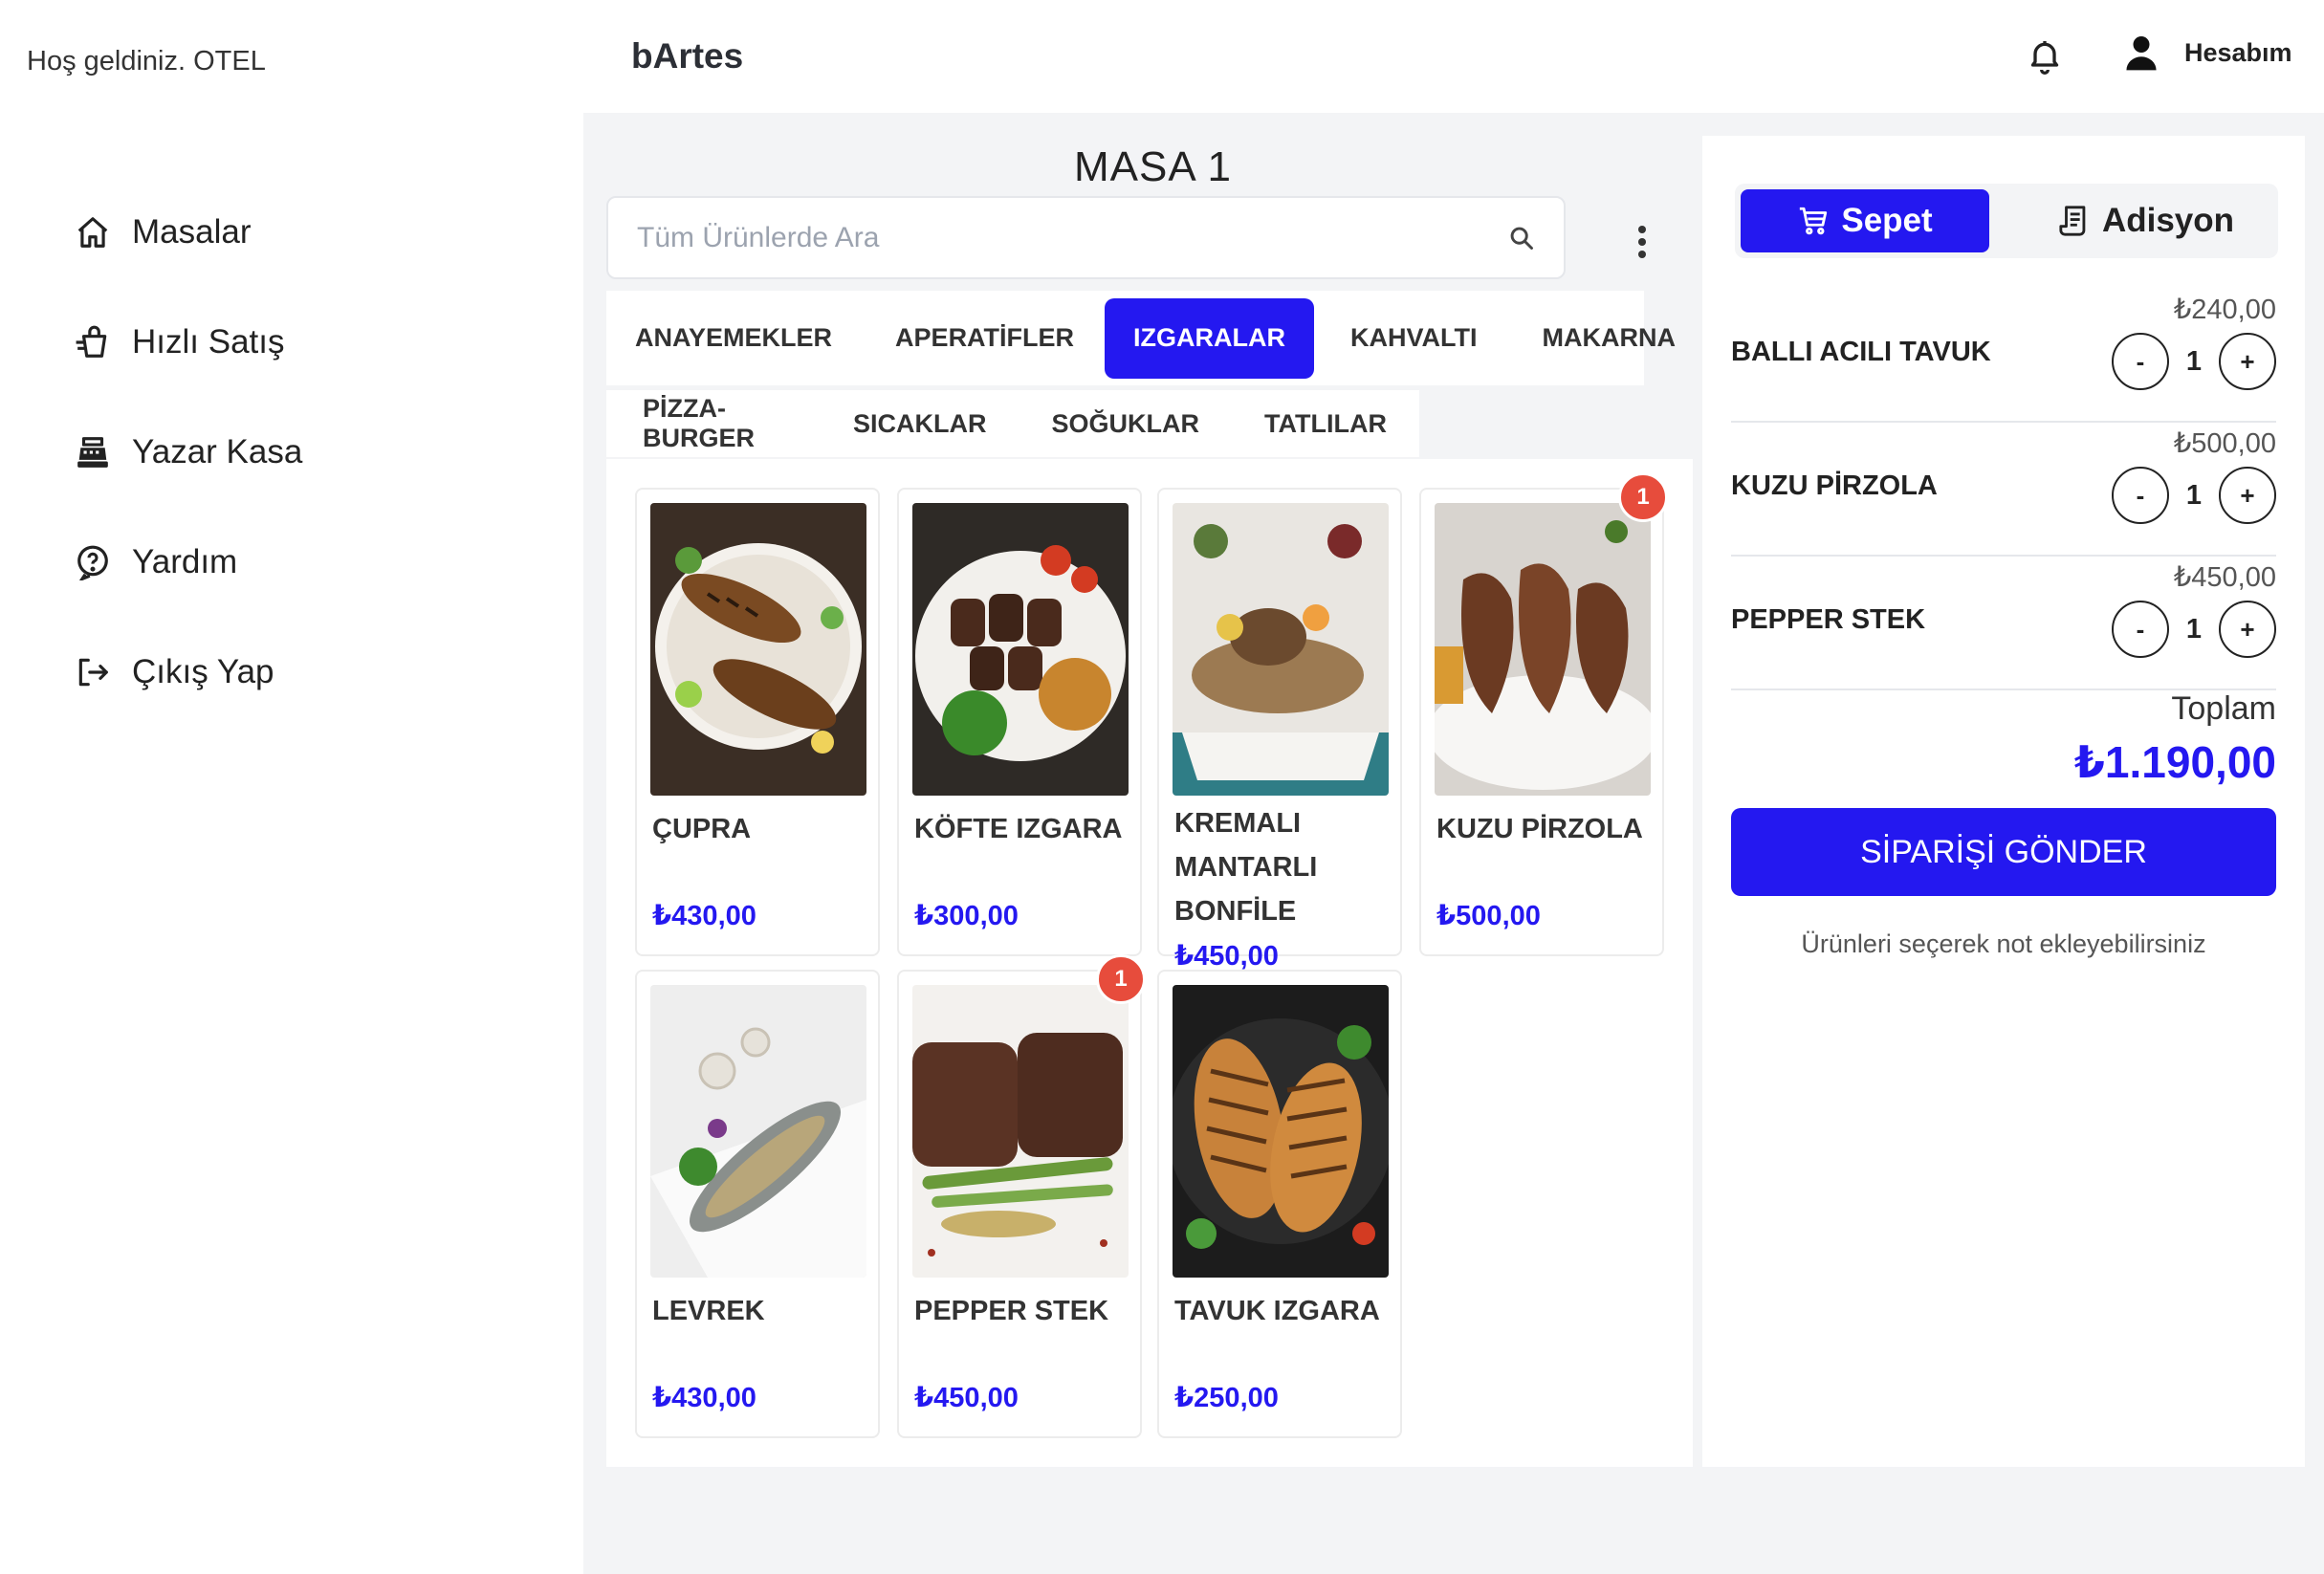 The width and height of the screenshot is (2324, 1574). What do you see at coordinates (966, 916) in the screenshot?
I see `product-price: ₺300,00` at bounding box center [966, 916].